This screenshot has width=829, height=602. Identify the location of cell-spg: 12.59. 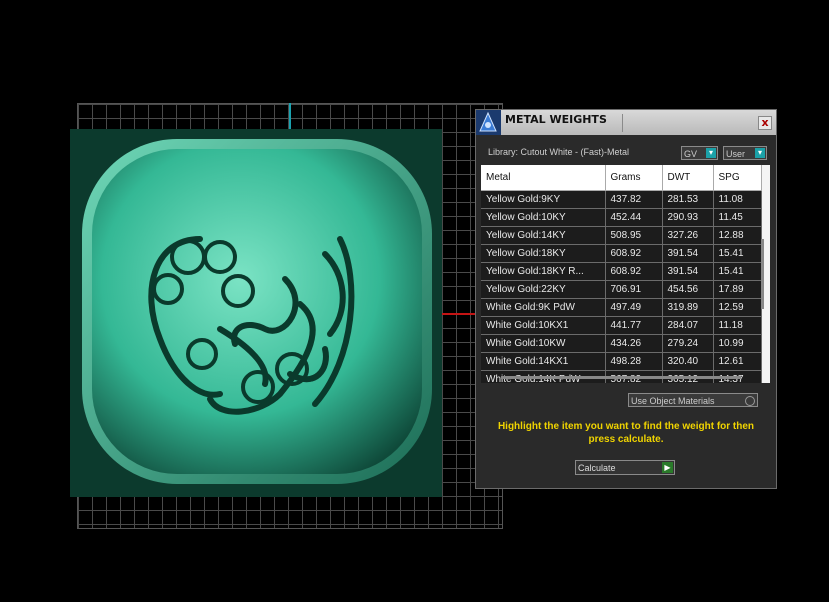
(737, 307).